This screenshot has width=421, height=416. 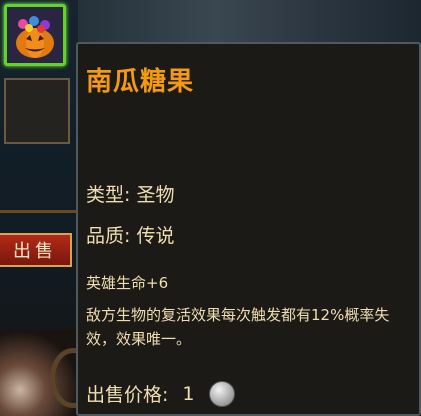 What do you see at coordinates (108, 195) in the screenshot?
I see `item-type-label: 类型:` at bounding box center [108, 195].